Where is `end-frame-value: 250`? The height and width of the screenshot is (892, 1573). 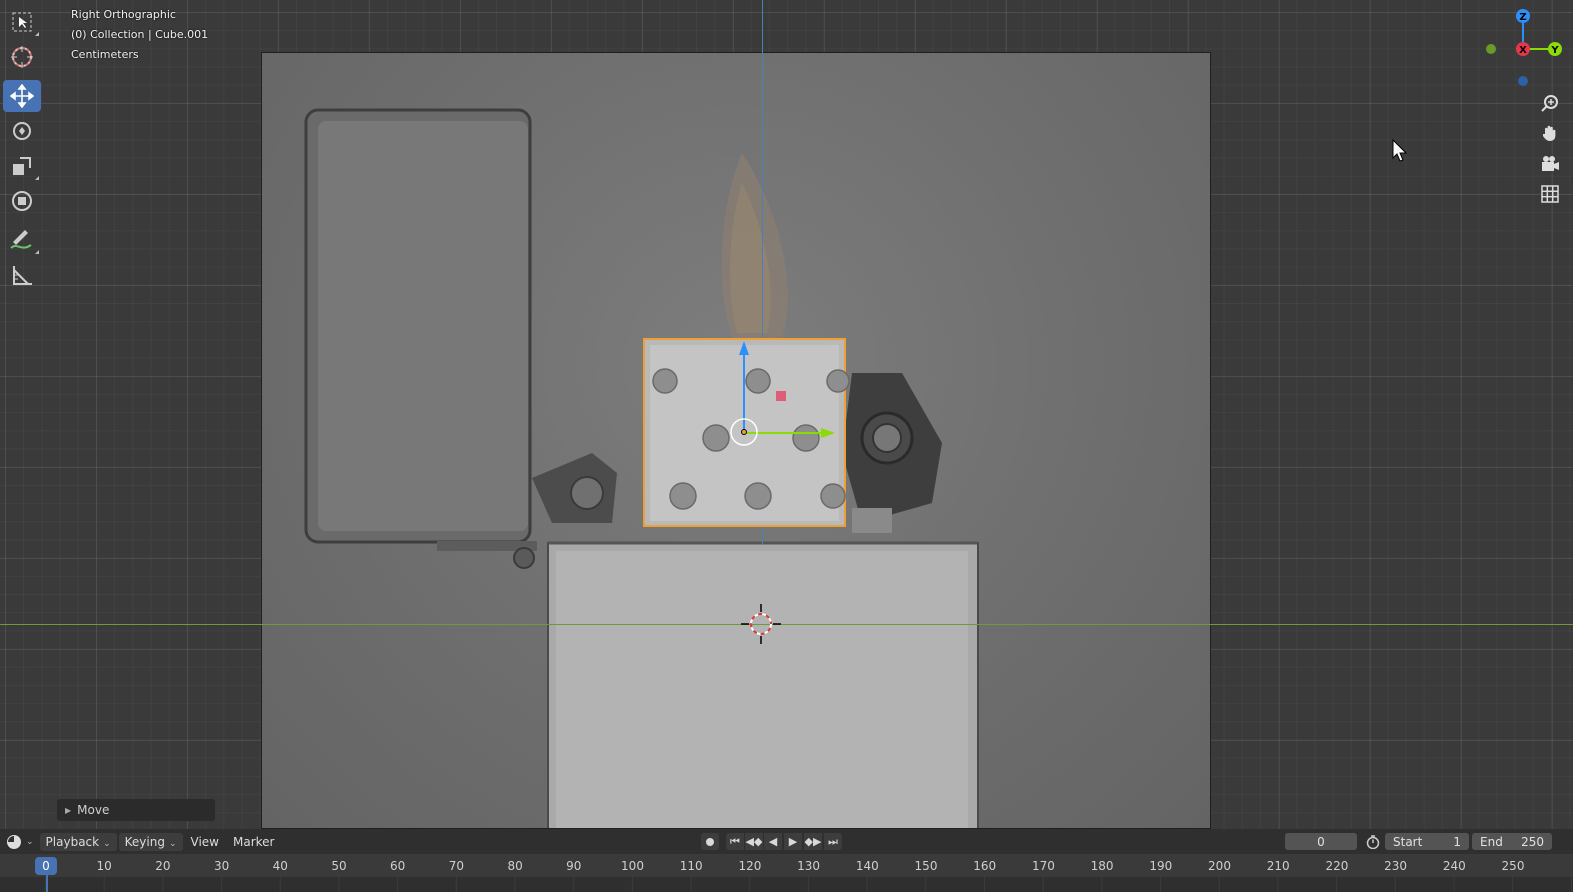
end-frame-value: 250 is located at coordinates (1532, 841).